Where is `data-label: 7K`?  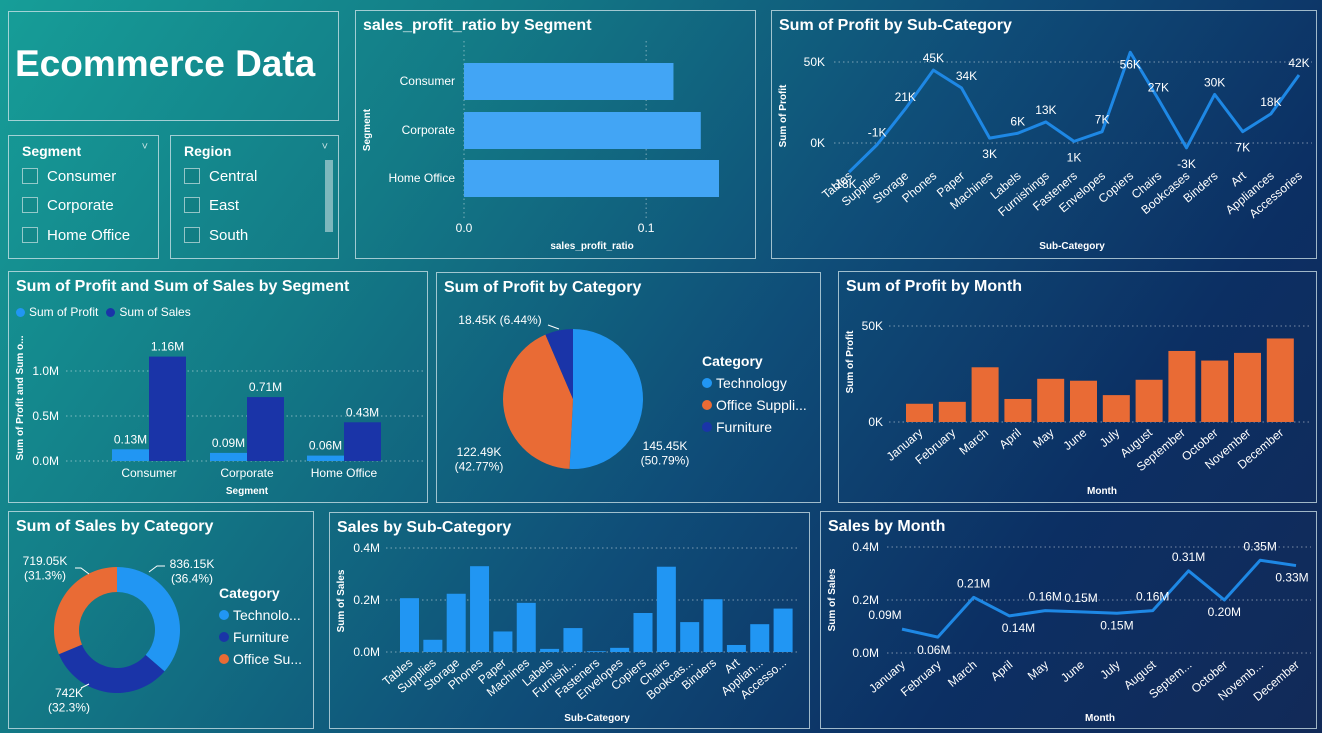 data-label: 7K is located at coordinates (1102, 120).